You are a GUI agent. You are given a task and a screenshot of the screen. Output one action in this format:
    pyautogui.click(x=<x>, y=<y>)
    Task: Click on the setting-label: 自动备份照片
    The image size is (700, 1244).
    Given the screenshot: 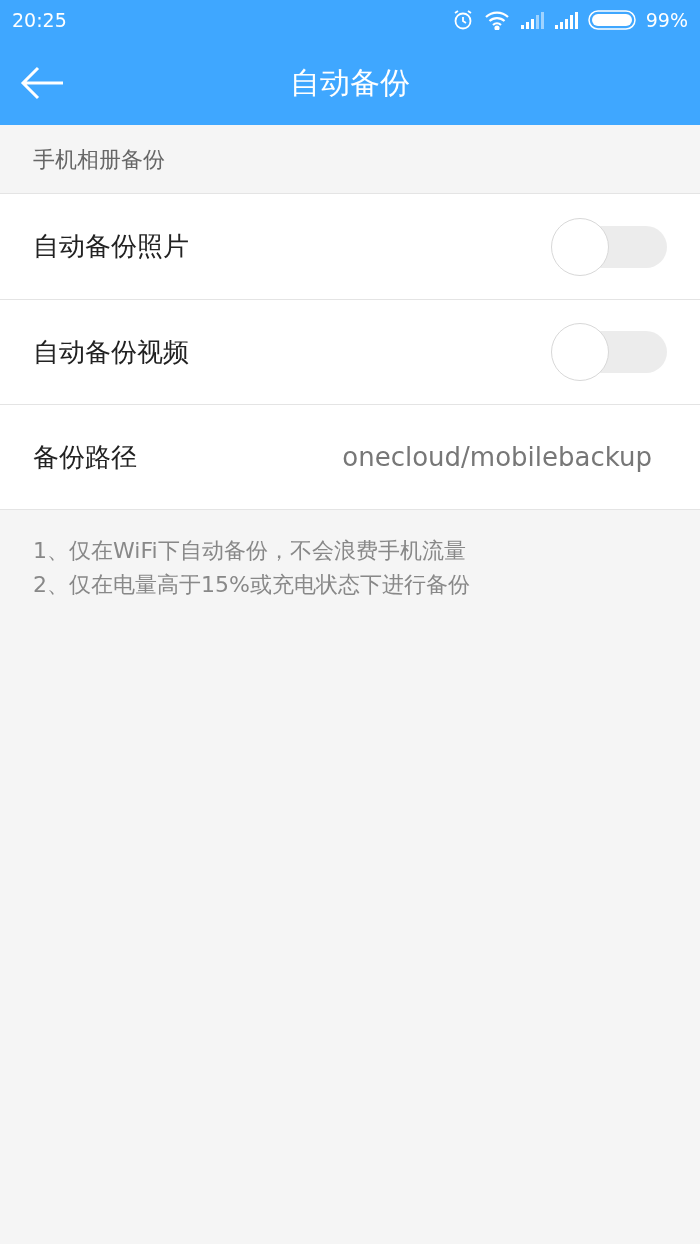 What is the action you would take?
    pyautogui.click(x=111, y=246)
    